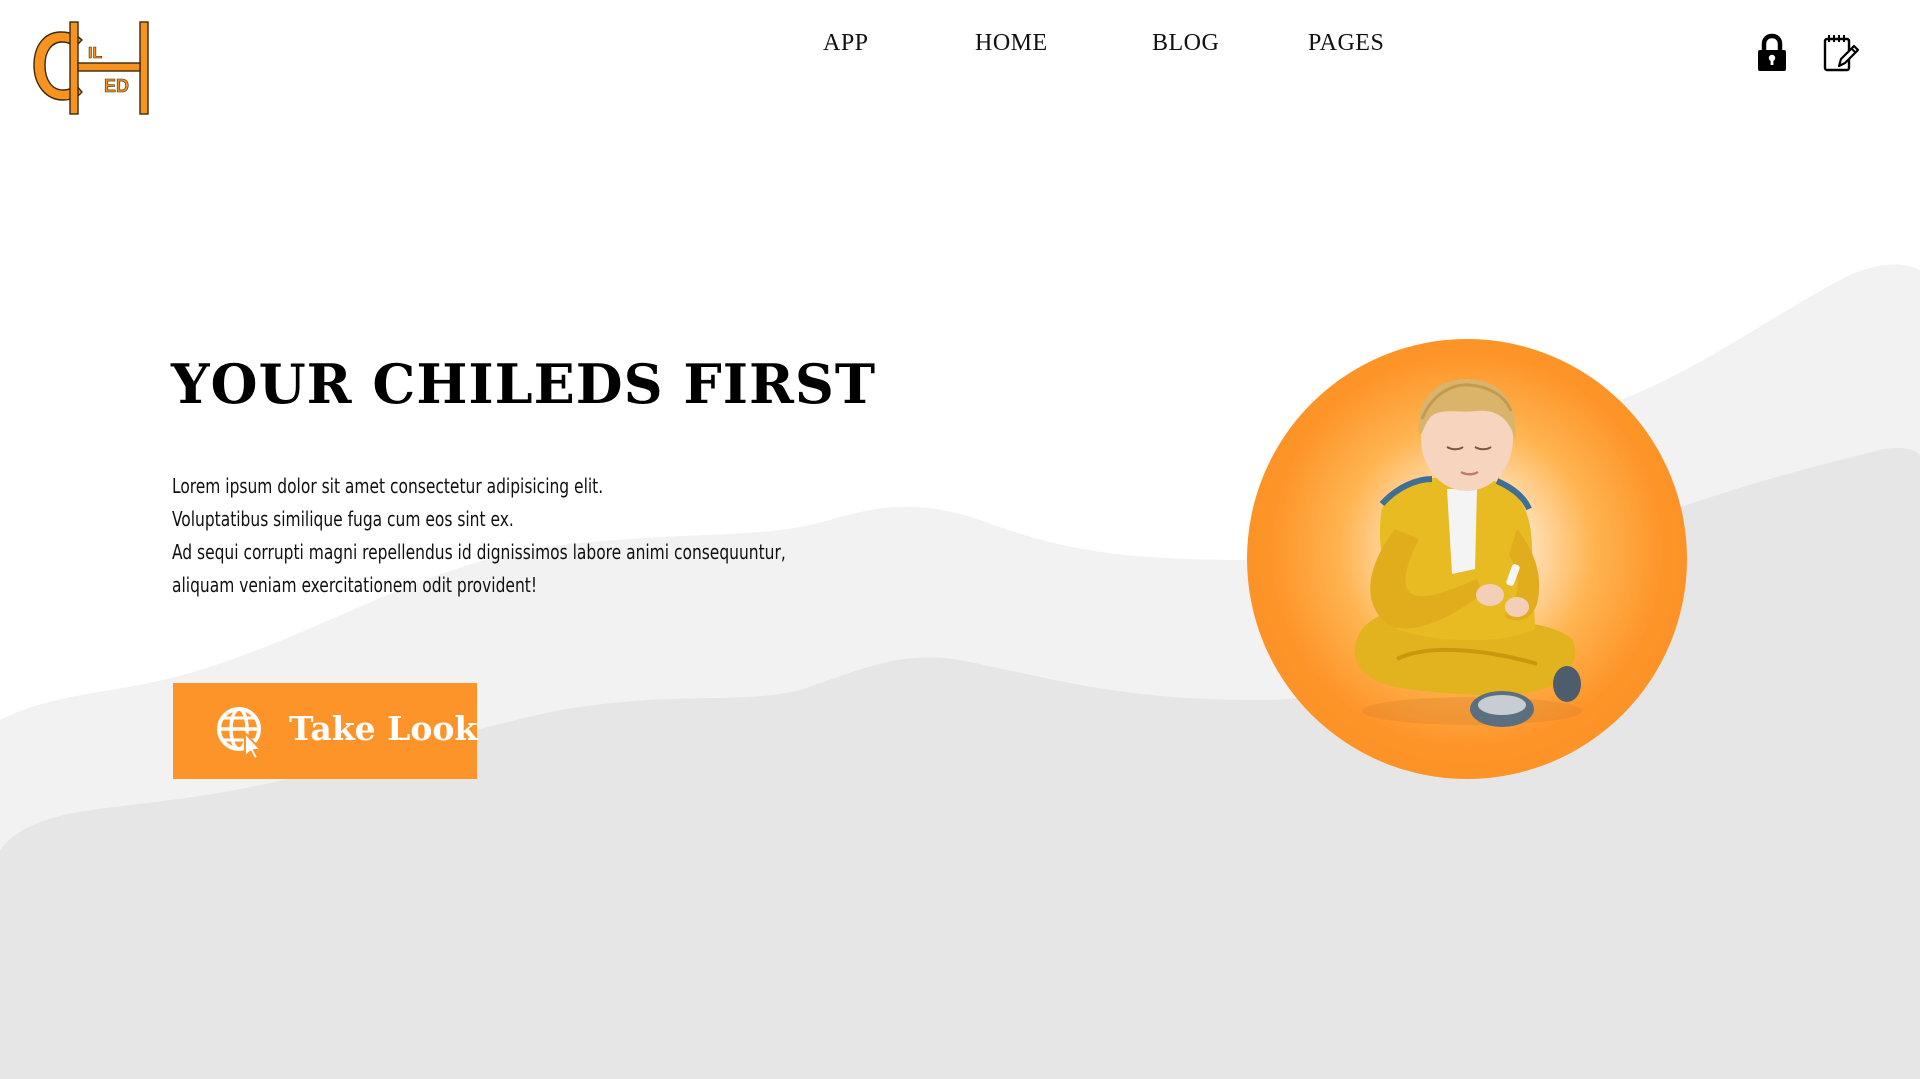 The height and width of the screenshot is (1079, 1920). I want to click on globe-cursor-icon, so click(239, 733).